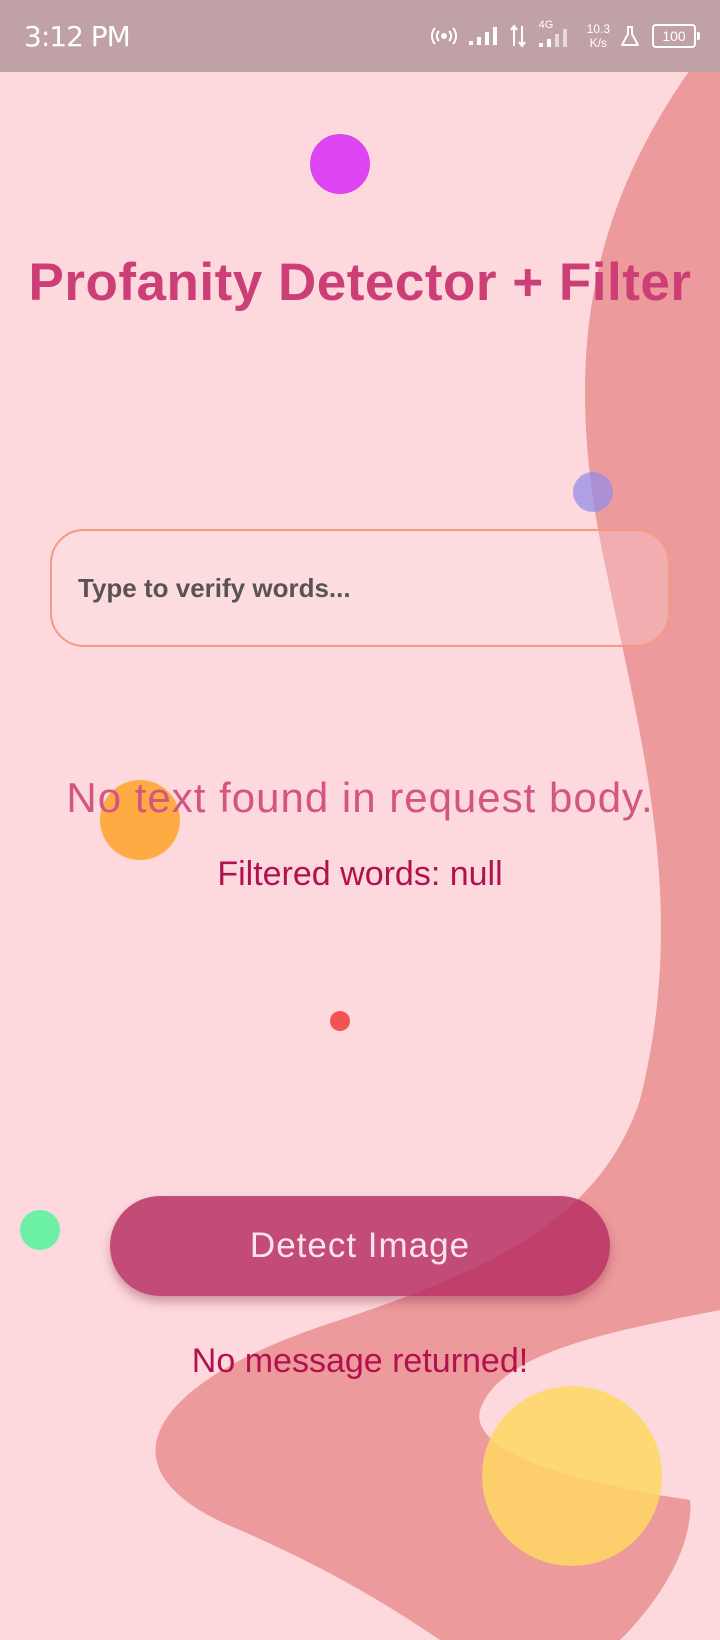 The width and height of the screenshot is (720, 1640). I want to click on app-title: Profanity Detector + Filter, so click(360, 282).